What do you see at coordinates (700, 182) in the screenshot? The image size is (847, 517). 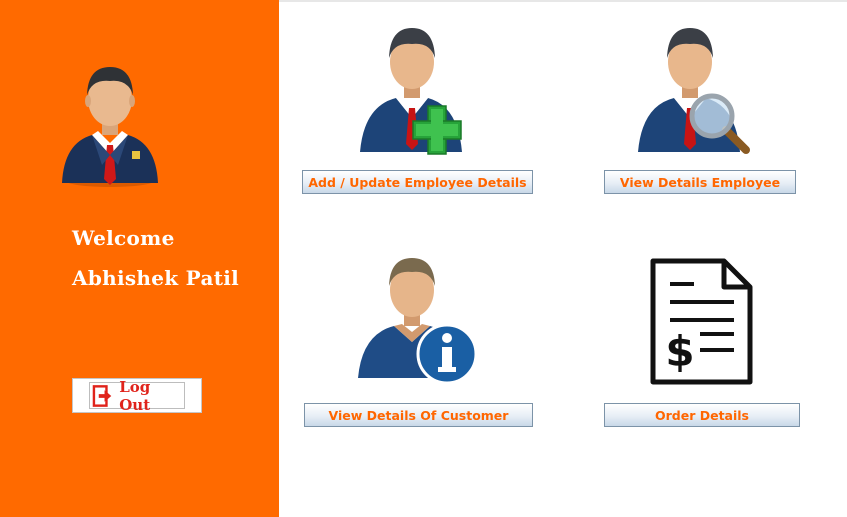 I see `view-employee-button: View Details Employee` at bounding box center [700, 182].